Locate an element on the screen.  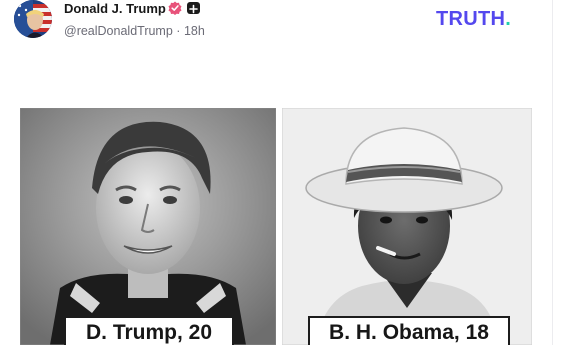
avatar is located at coordinates (33, 19).